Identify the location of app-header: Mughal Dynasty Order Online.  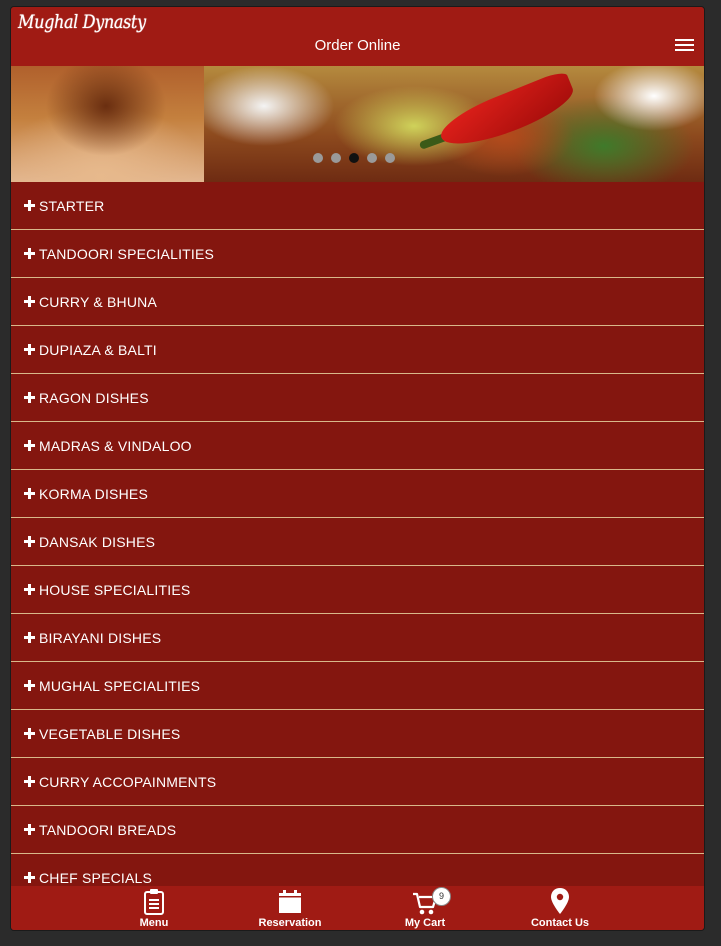
(357, 36).